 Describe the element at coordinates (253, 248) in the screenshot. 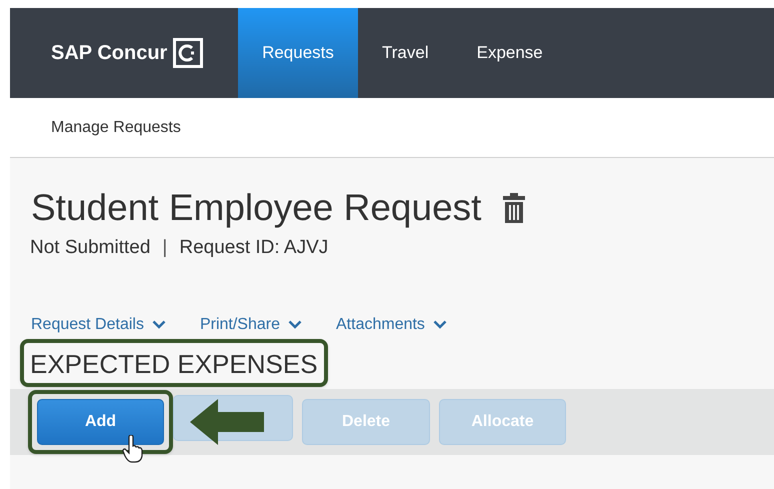

I see `request-id: Request ID: AJVJ` at that location.